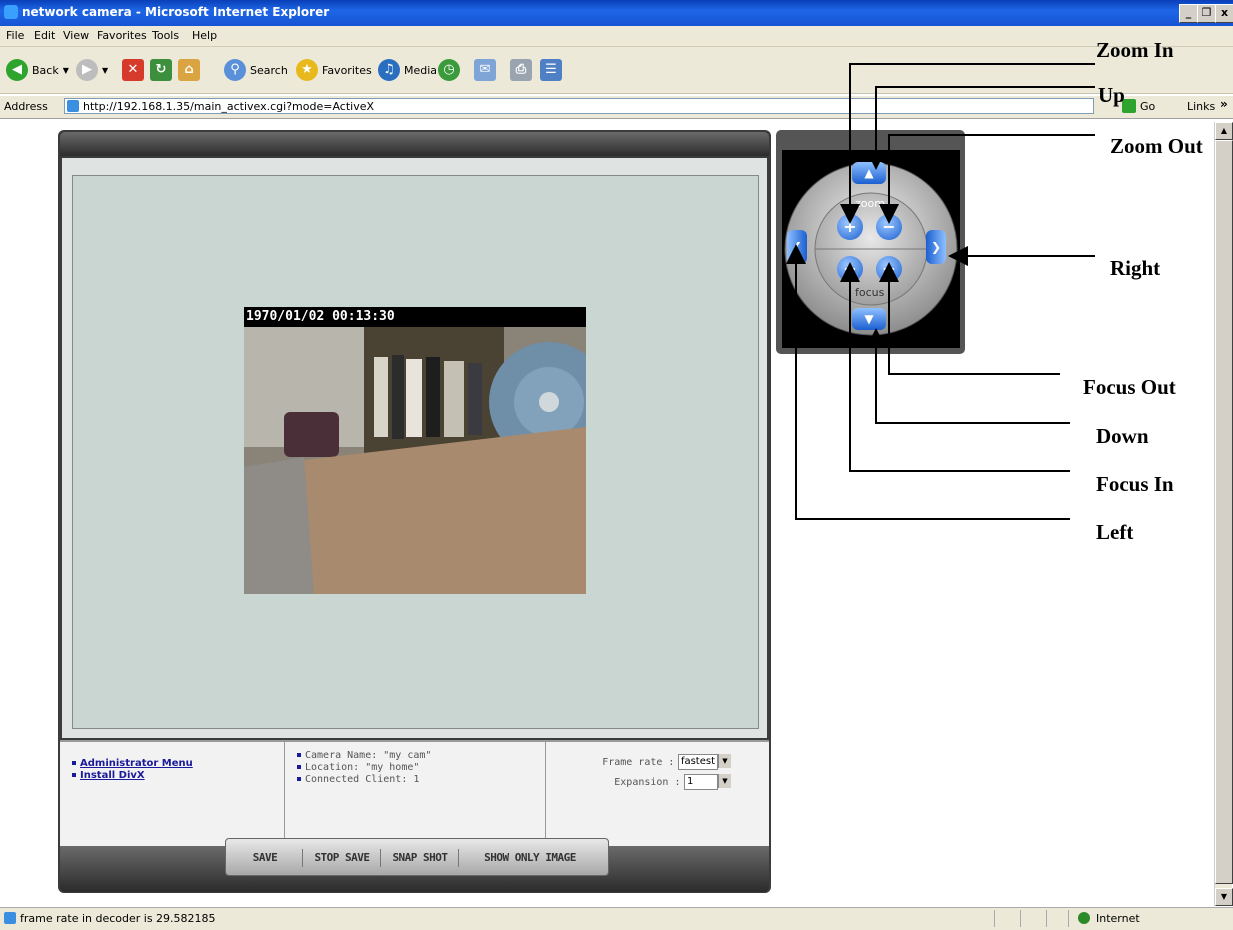  Describe the element at coordinates (1135, 484) in the screenshot. I see `focus-in-annotation: Focus In` at that location.